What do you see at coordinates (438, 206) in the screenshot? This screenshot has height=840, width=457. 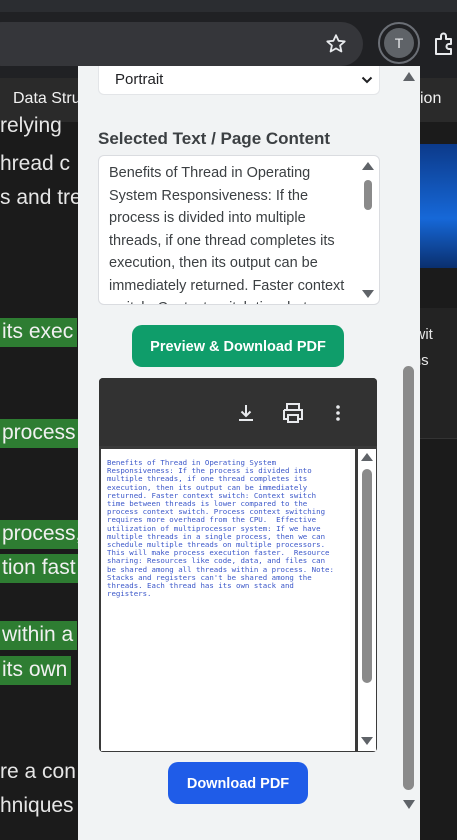 I see `side-banner-image` at bounding box center [438, 206].